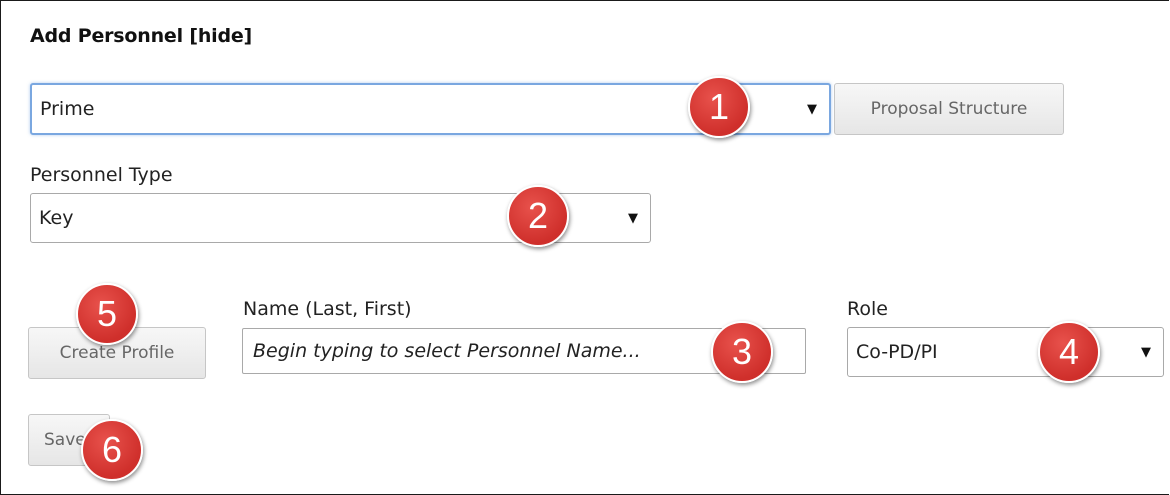 The image size is (1170, 495). Describe the element at coordinates (949, 109) in the screenshot. I see `proposal-structure-button: Proposal Structure` at that location.